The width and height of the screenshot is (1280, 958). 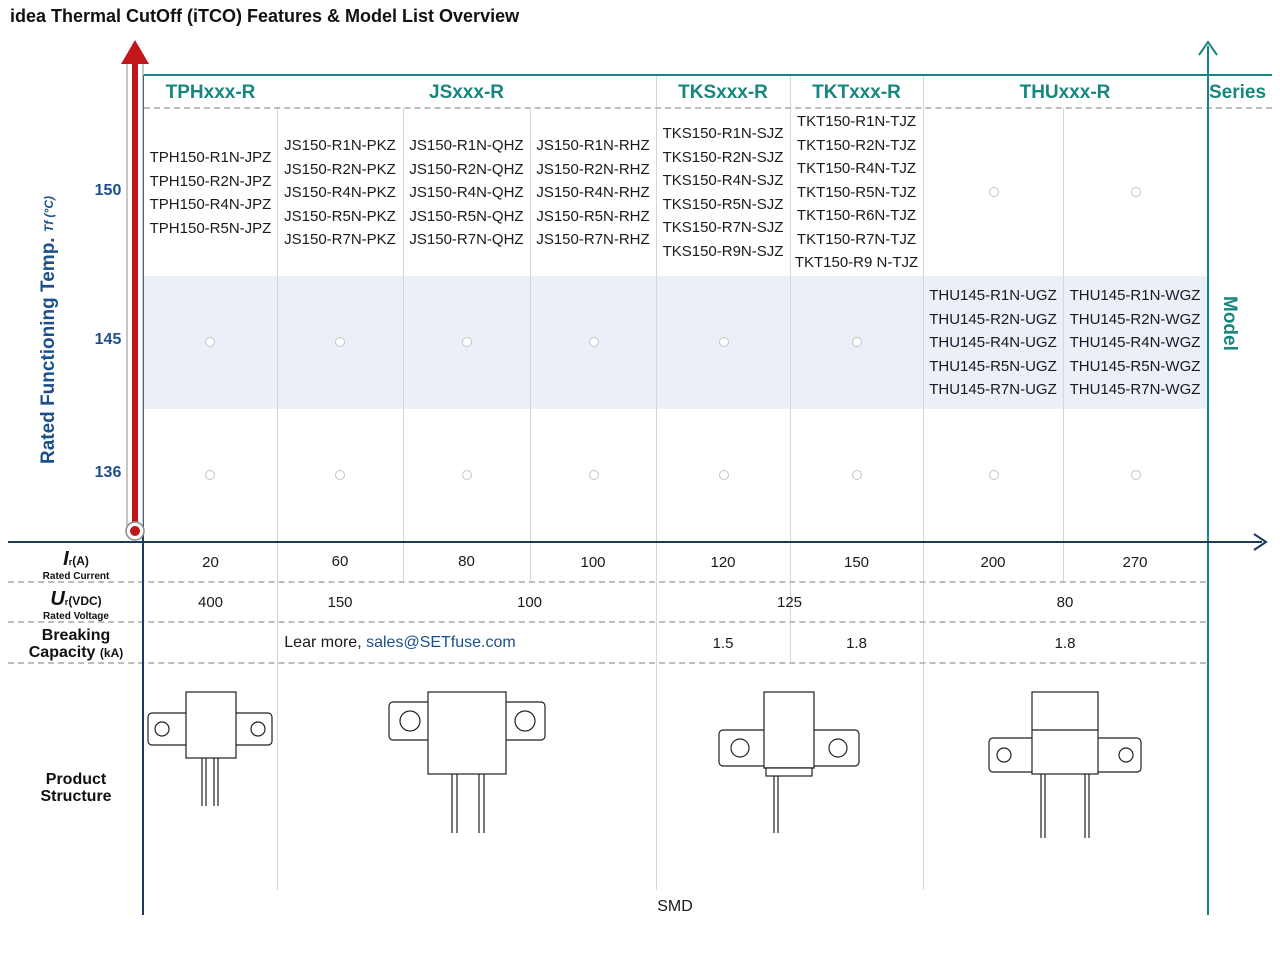 I want to click on js-structure-icon, so click(x=467, y=762).